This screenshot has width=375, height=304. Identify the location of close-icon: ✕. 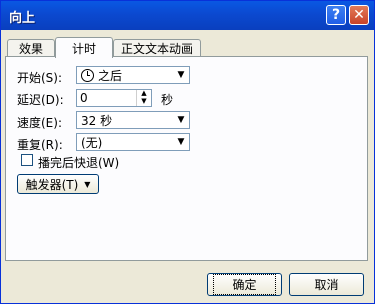
(359, 15).